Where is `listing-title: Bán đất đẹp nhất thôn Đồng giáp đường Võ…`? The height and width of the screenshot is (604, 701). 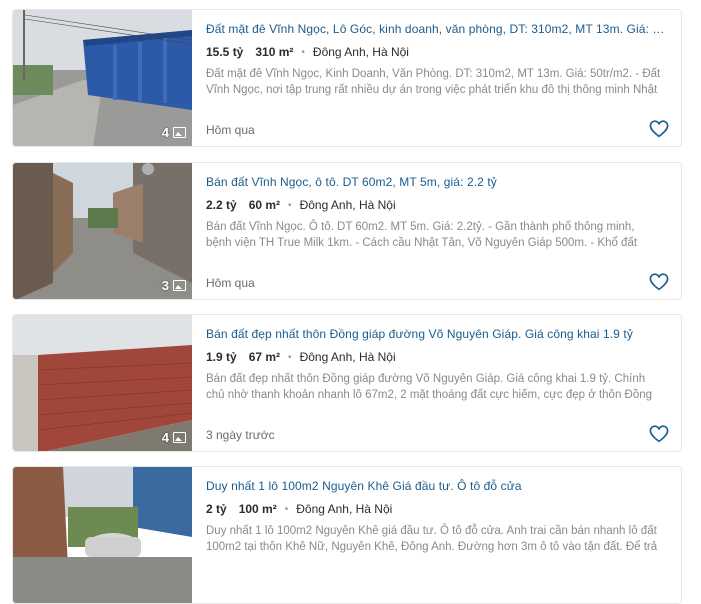
listing-title: Bán đất đẹp nhất thôn Đồng giáp đường Võ… is located at coordinates (437, 334).